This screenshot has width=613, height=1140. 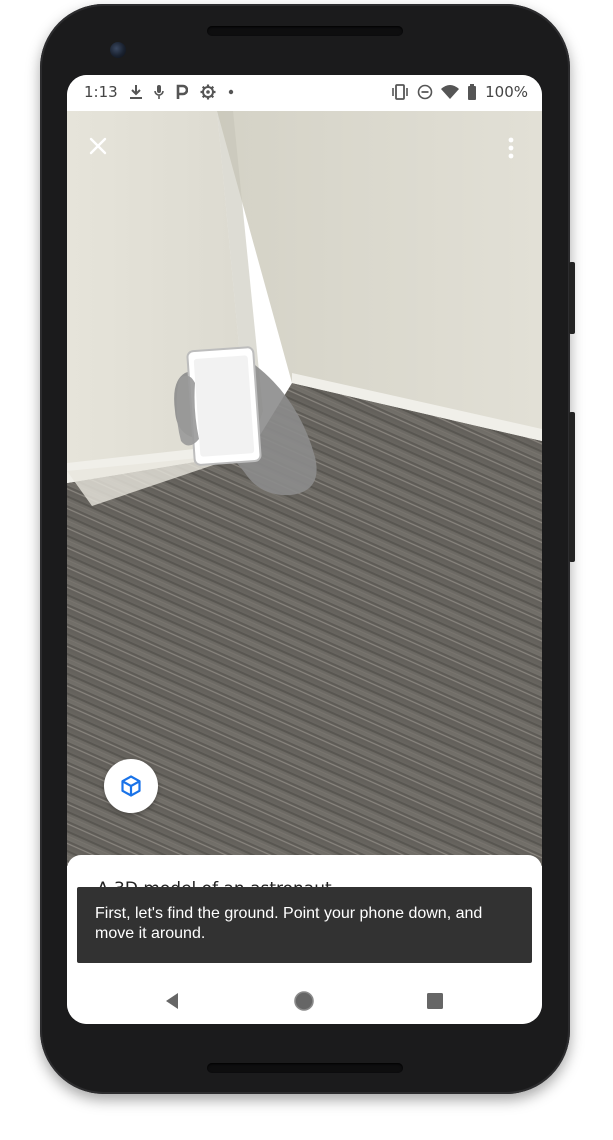 What do you see at coordinates (208, 92) in the screenshot?
I see `settings-icon` at bounding box center [208, 92].